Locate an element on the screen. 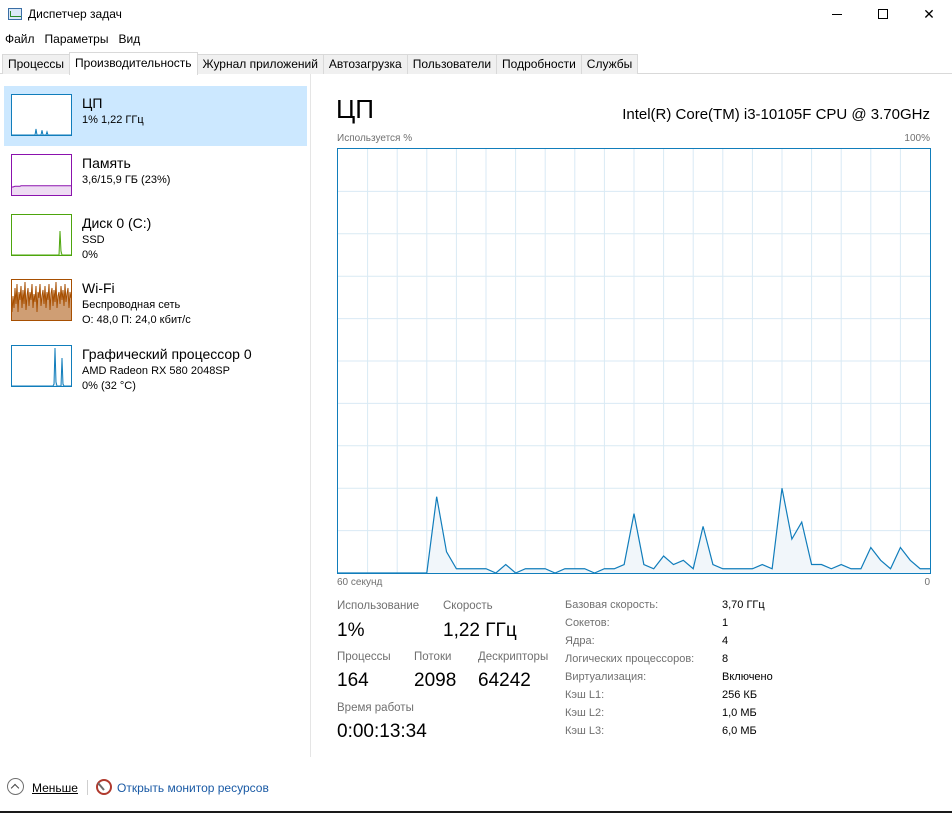  info-value: 1 is located at coordinates (725, 623).